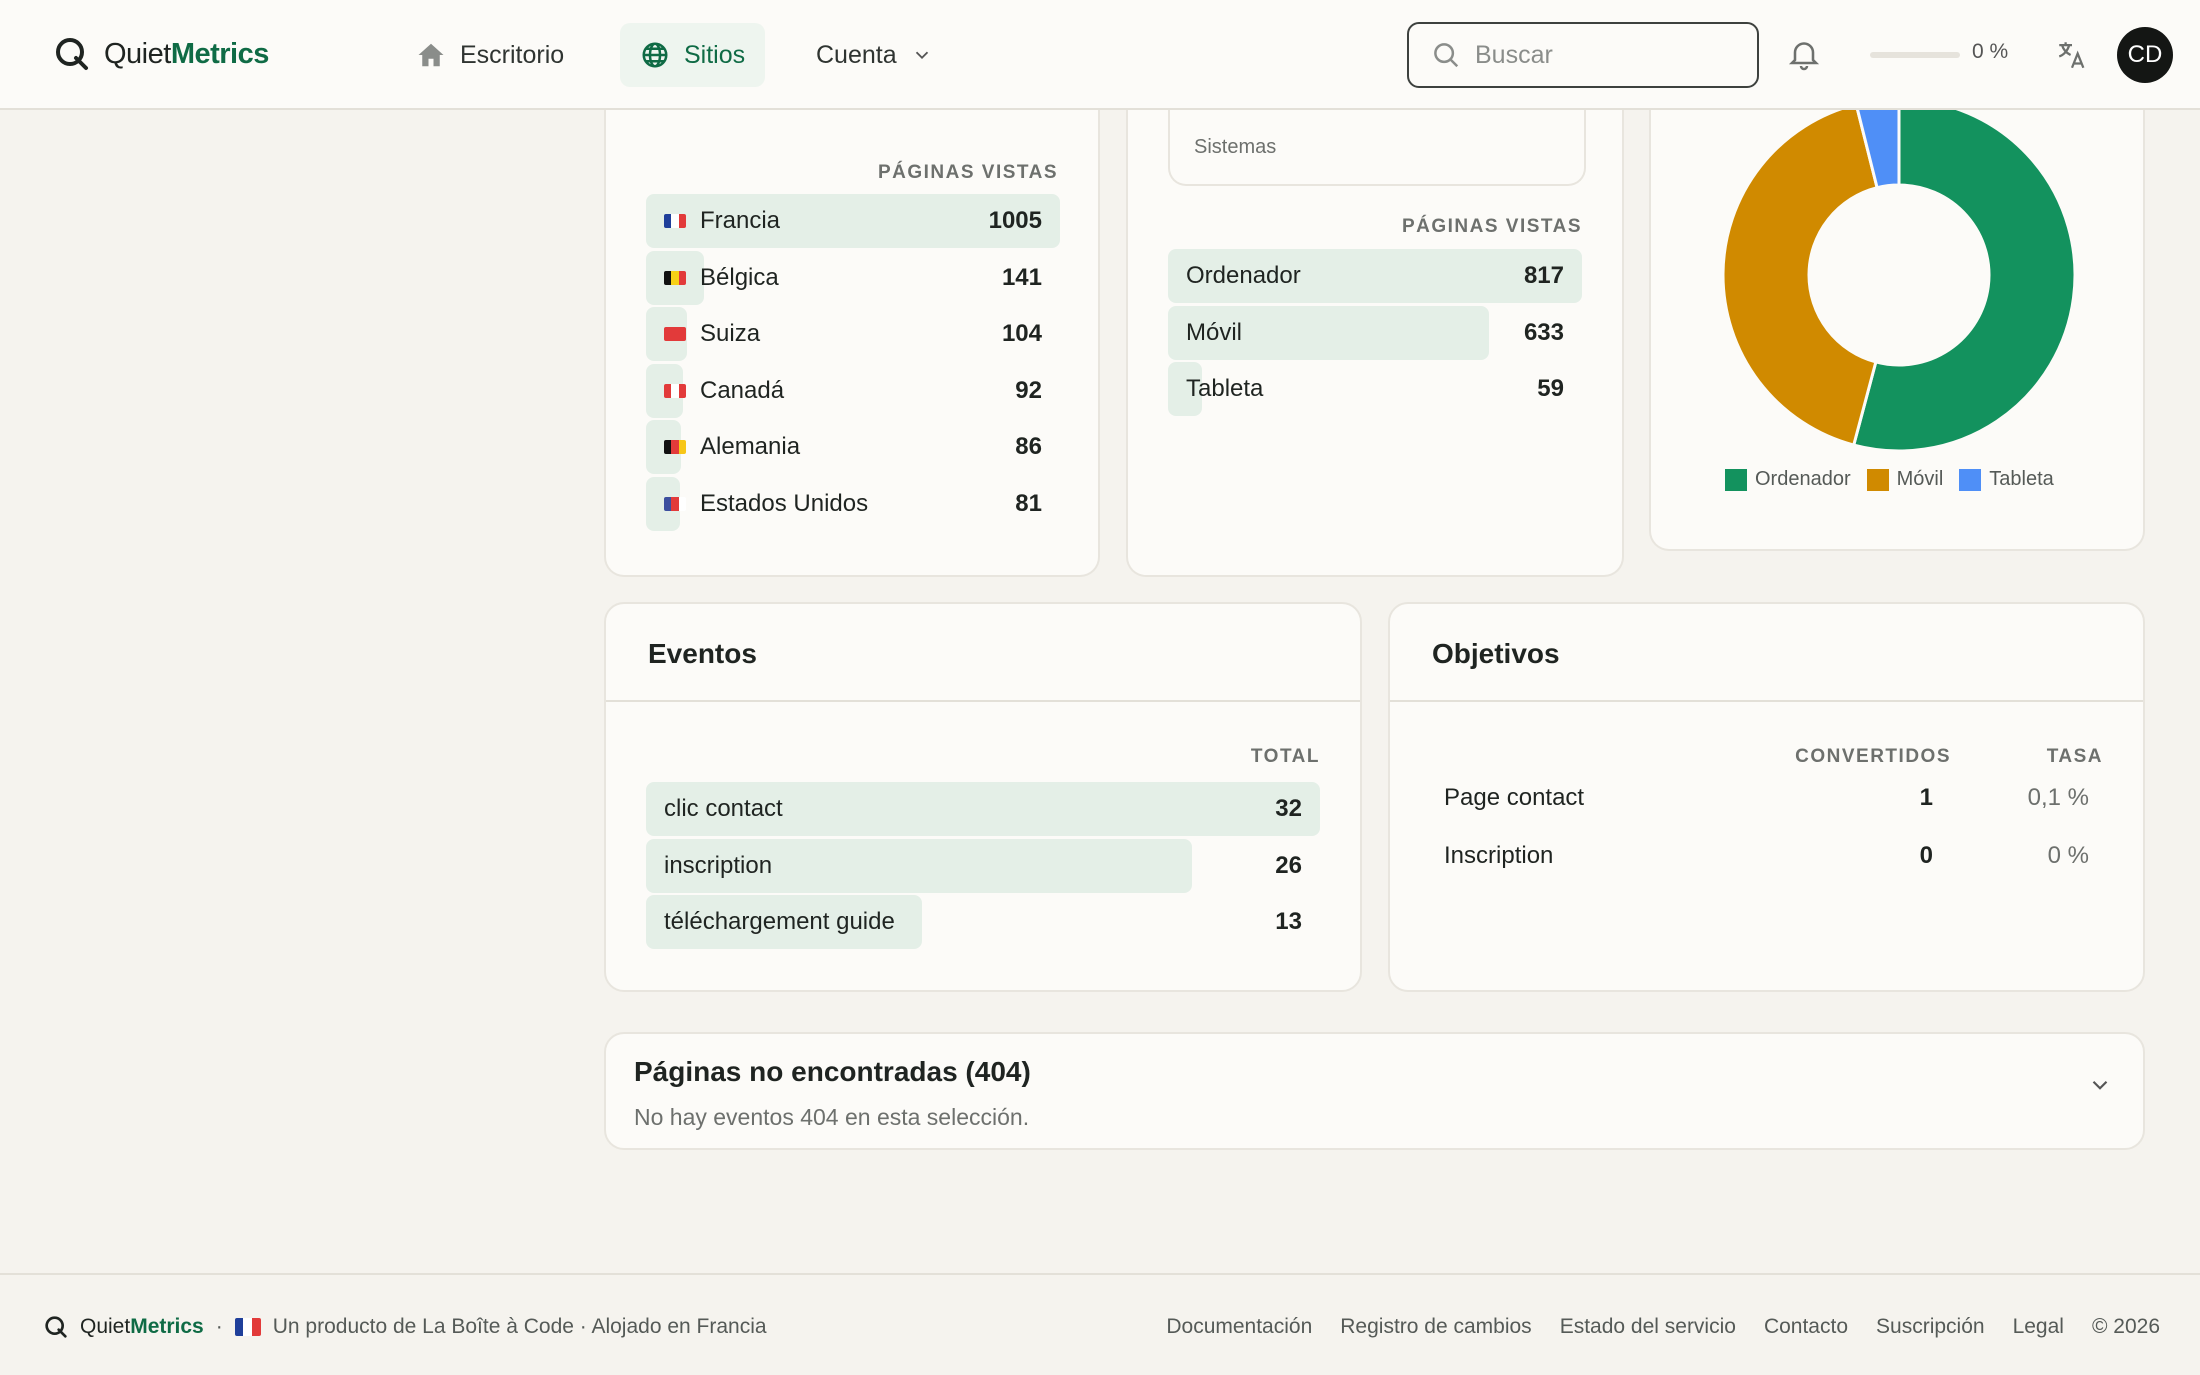  What do you see at coordinates (983, 922) in the screenshot?
I see `event-row: téléchargement guide 13` at bounding box center [983, 922].